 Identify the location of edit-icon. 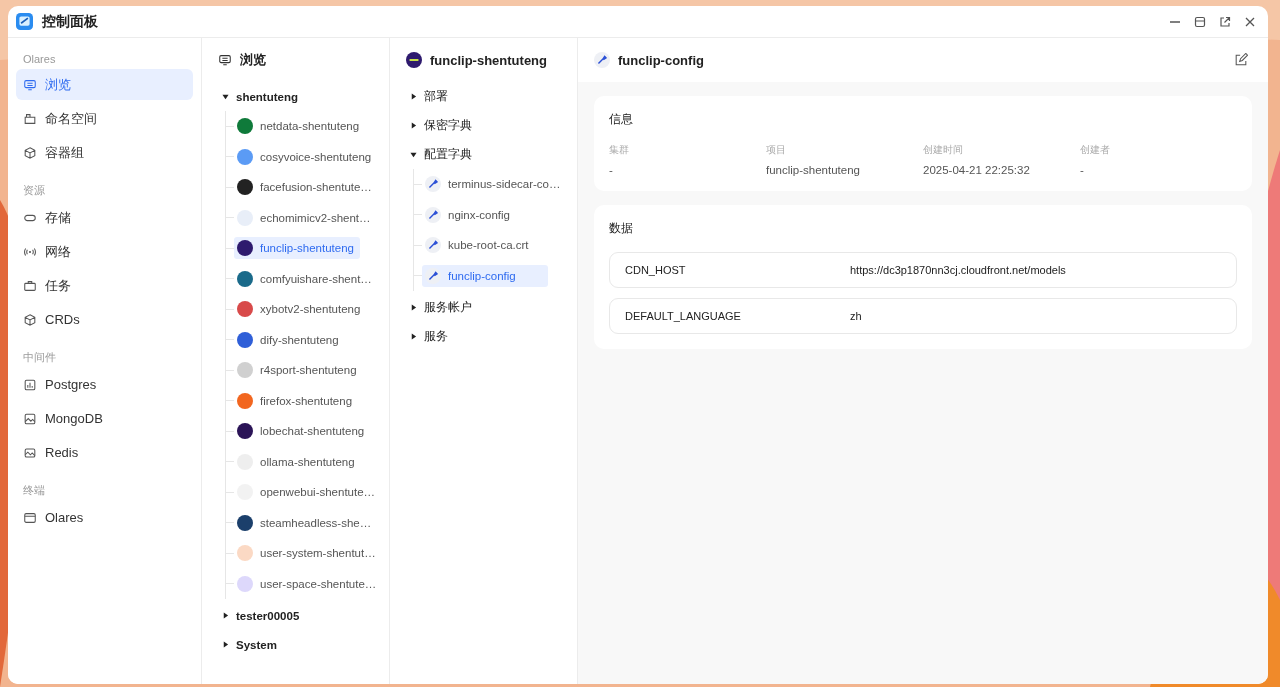
(1241, 60).